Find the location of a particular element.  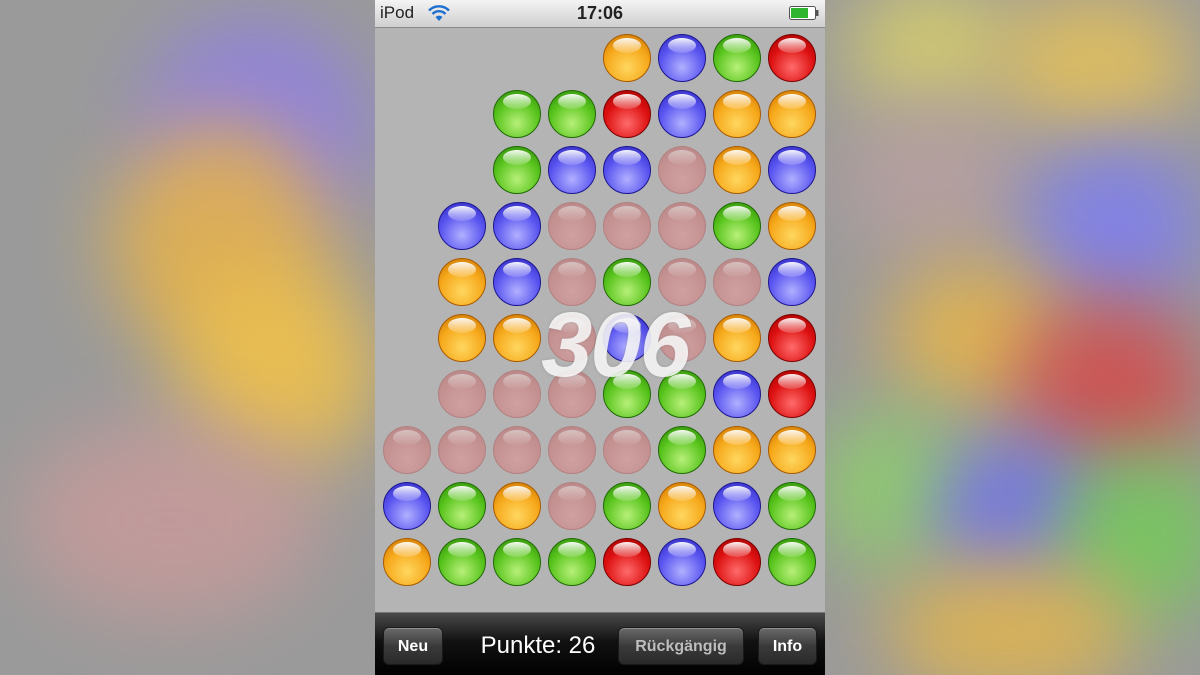

bottom-toolbar: Neu Punkte: 26 Rückgängig Info is located at coordinates (600, 643).